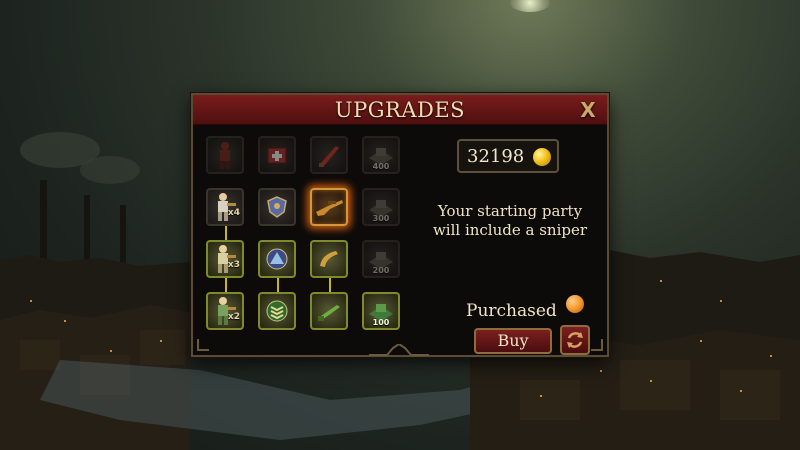 This screenshot has width=800, height=450. I want to click on upgrade-cost: 400, so click(381, 166).